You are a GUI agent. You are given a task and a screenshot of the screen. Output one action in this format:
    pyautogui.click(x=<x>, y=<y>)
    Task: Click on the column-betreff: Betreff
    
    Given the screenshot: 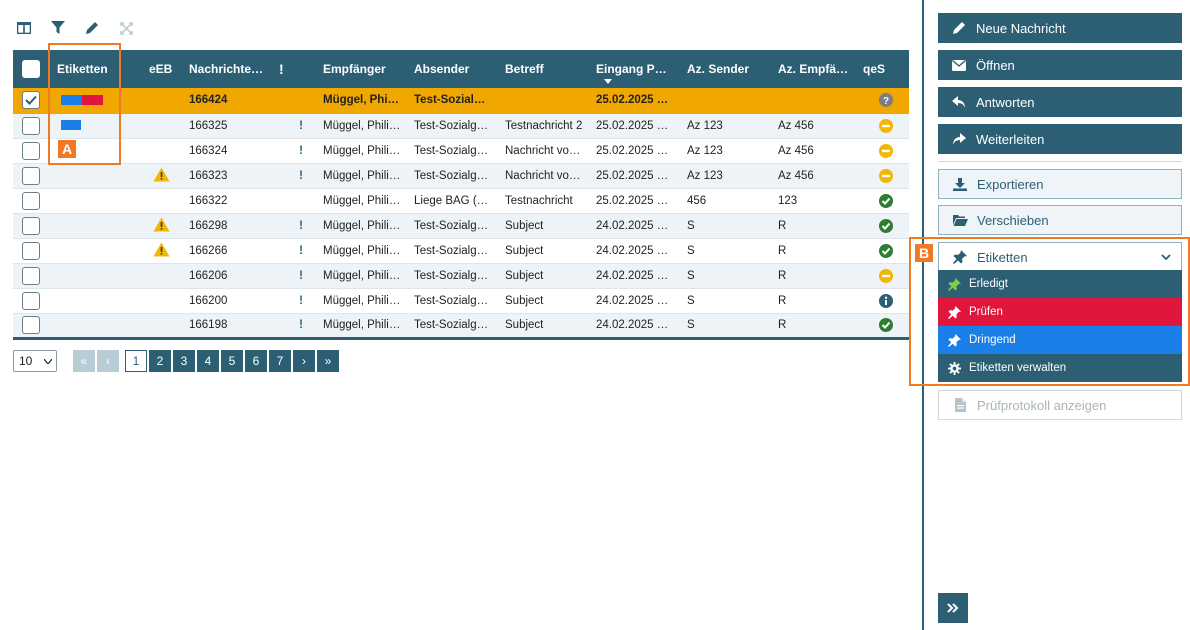 What is the action you would take?
    pyautogui.click(x=544, y=69)
    